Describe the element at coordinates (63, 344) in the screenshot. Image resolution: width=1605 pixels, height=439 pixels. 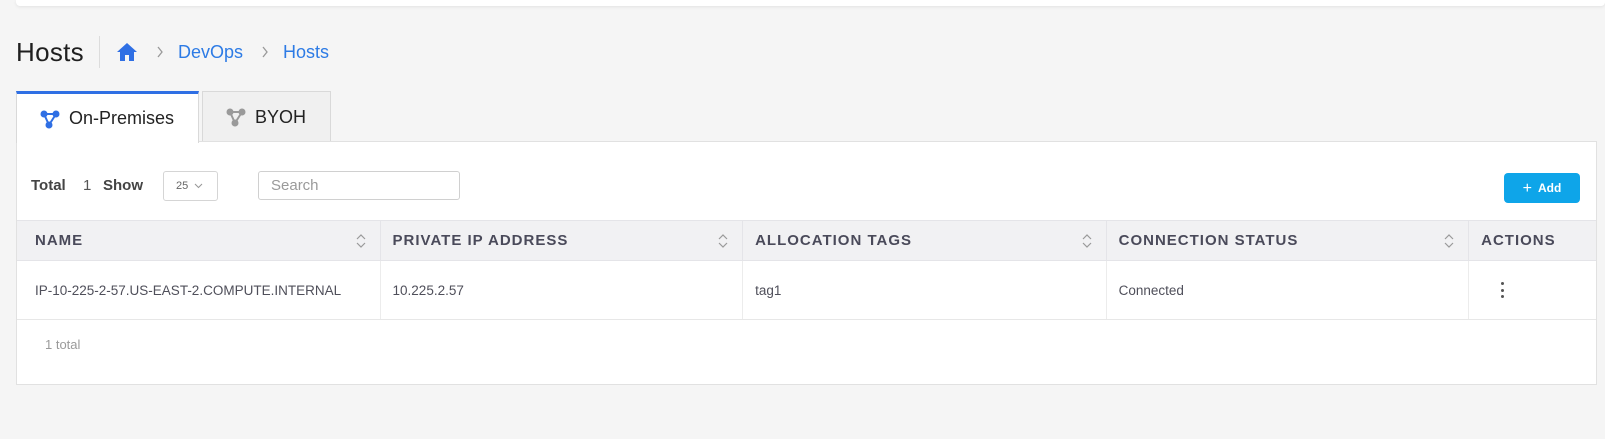
I see `pagination-total: 1 total` at that location.